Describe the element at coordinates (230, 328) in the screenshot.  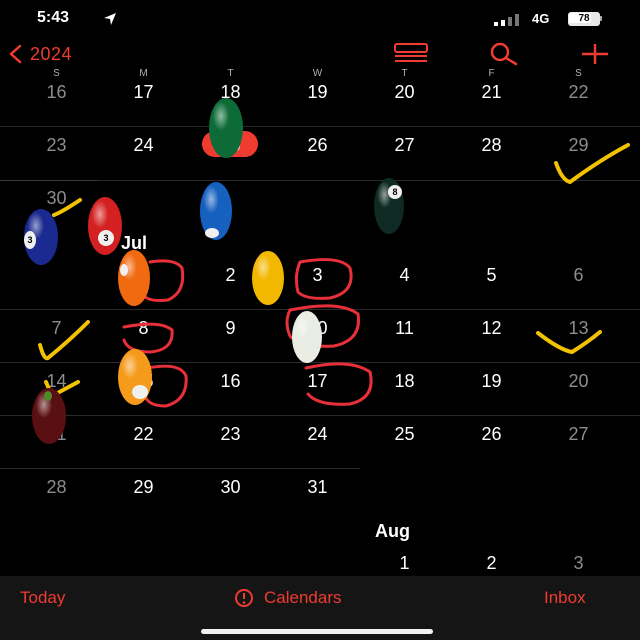
I see `day-cell: 9` at that location.